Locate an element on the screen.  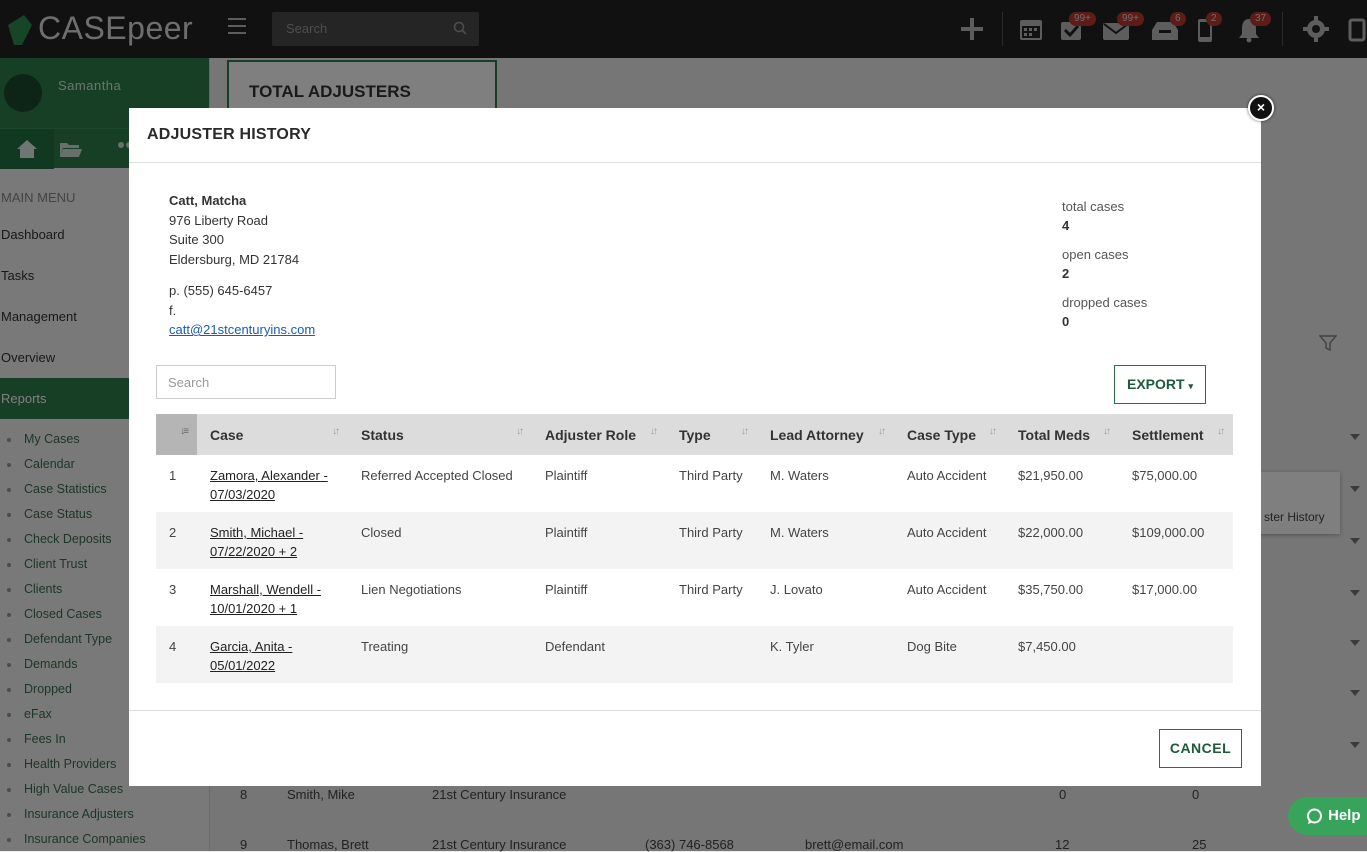
column-header-total-meds: Total Meds ↓↑ is located at coordinates (1062, 434).